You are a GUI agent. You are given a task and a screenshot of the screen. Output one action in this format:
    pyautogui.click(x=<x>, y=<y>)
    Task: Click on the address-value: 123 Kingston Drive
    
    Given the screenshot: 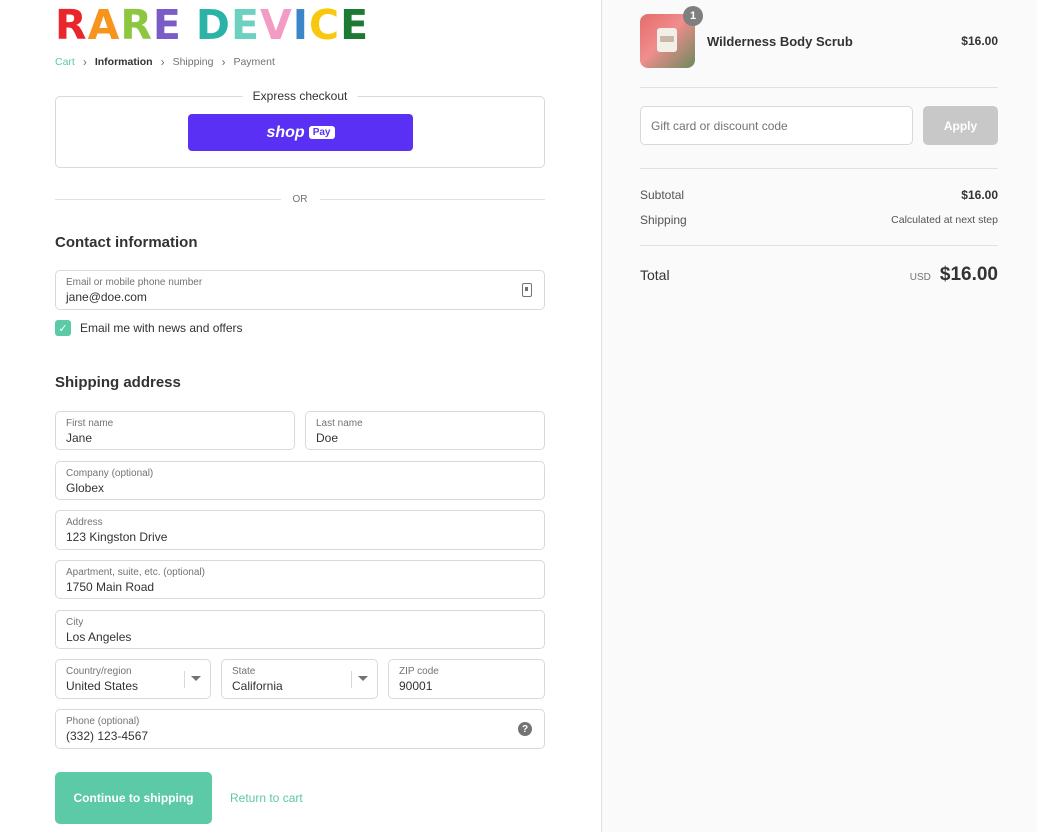 What is the action you would take?
    pyautogui.click(x=300, y=537)
    